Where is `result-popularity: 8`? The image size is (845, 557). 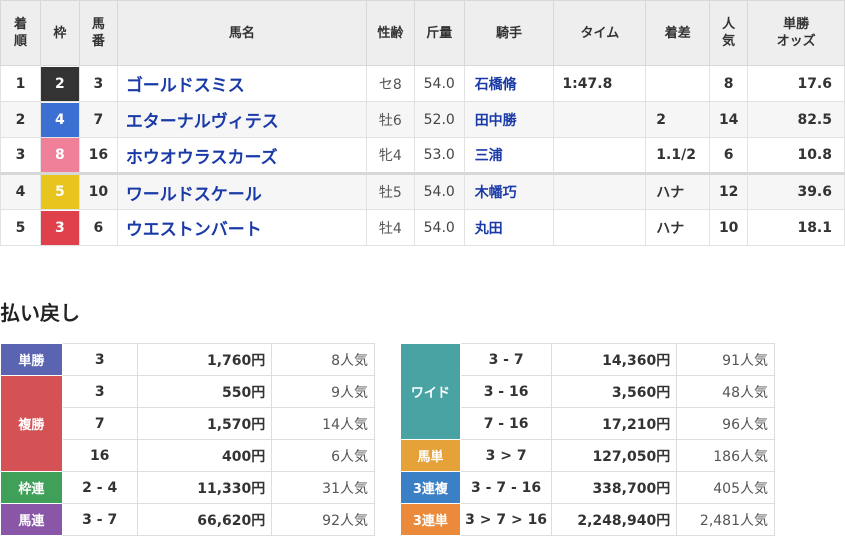 result-popularity: 8 is located at coordinates (729, 83).